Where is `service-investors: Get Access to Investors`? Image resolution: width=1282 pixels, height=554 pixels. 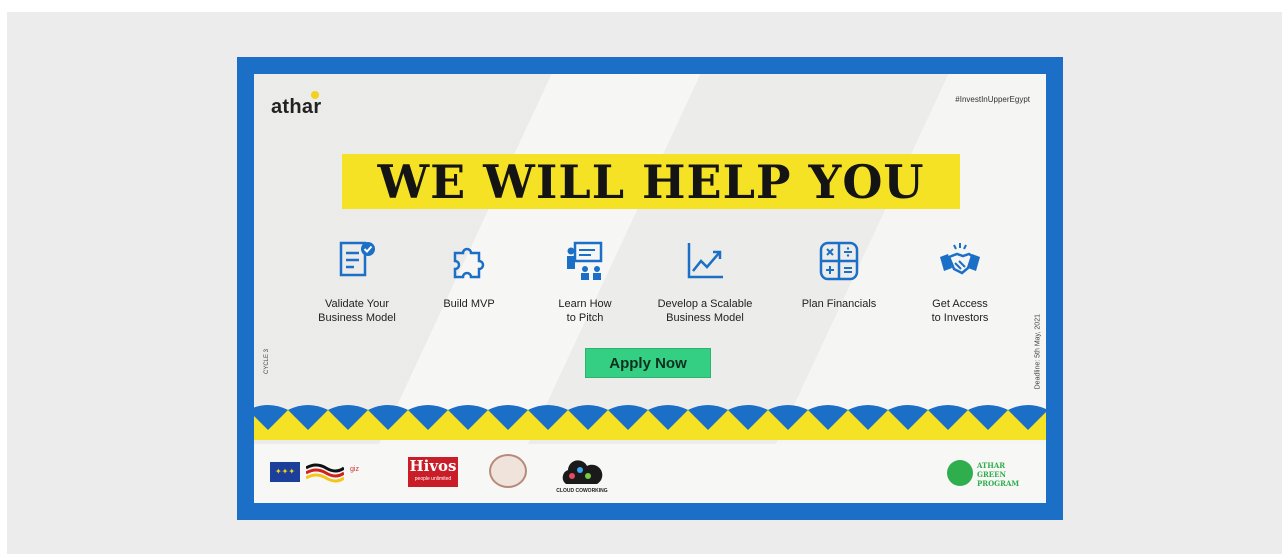
service-investors: Get Access to Investors is located at coordinates (960, 282).